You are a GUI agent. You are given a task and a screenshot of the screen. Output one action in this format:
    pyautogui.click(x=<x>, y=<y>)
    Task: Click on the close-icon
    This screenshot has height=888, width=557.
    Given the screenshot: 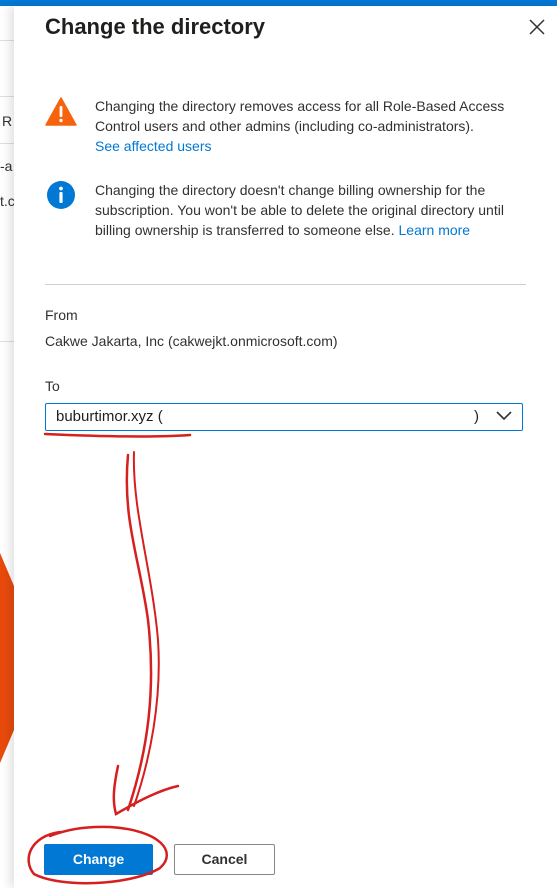 What is the action you would take?
    pyautogui.click(x=537, y=27)
    